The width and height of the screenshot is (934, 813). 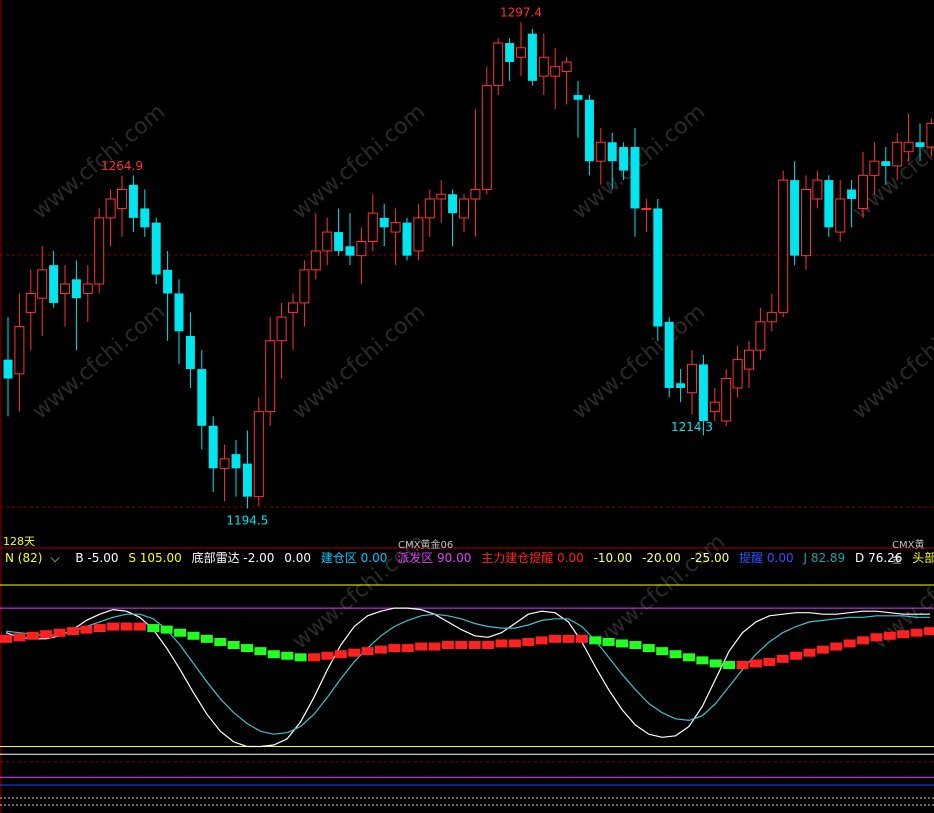 What do you see at coordinates (122, 166) in the screenshot?
I see `price-annotation: 1264.9` at bounding box center [122, 166].